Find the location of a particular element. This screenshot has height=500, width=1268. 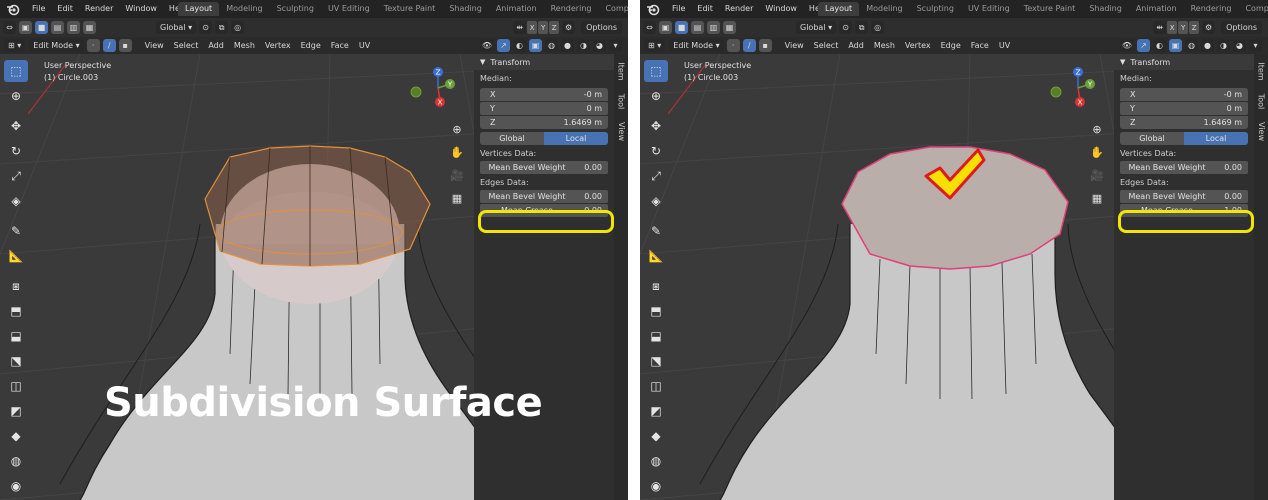

transform-section-header: ▼ Transform is located at coordinates (544, 62).